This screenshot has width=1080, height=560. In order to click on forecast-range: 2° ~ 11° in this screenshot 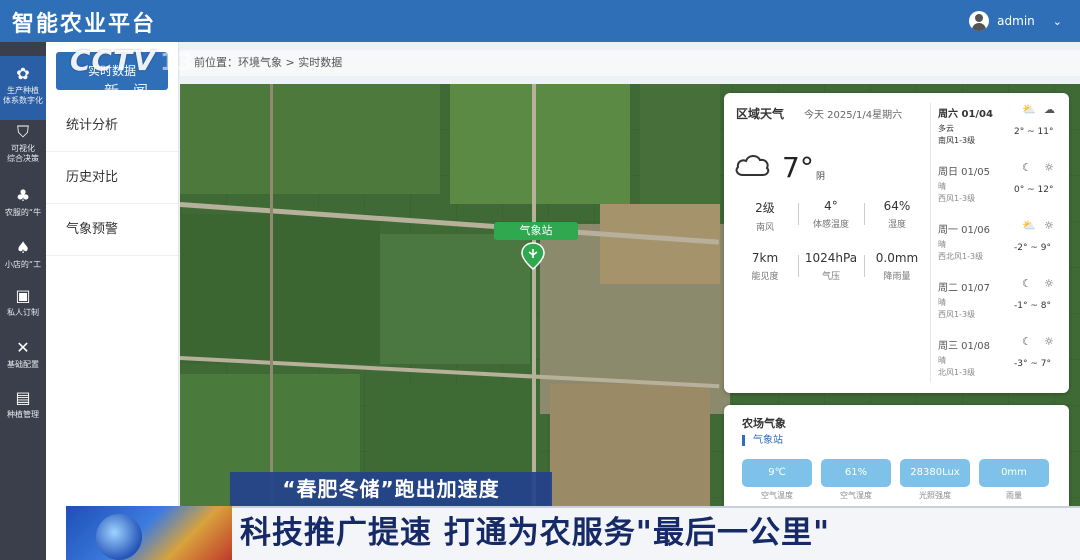, I will do `click(1034, 132)`.